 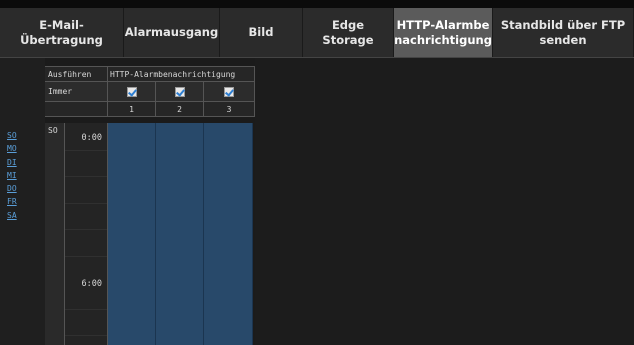 I want to click on time-label-0: 0:00, so click(x=91, y=138).